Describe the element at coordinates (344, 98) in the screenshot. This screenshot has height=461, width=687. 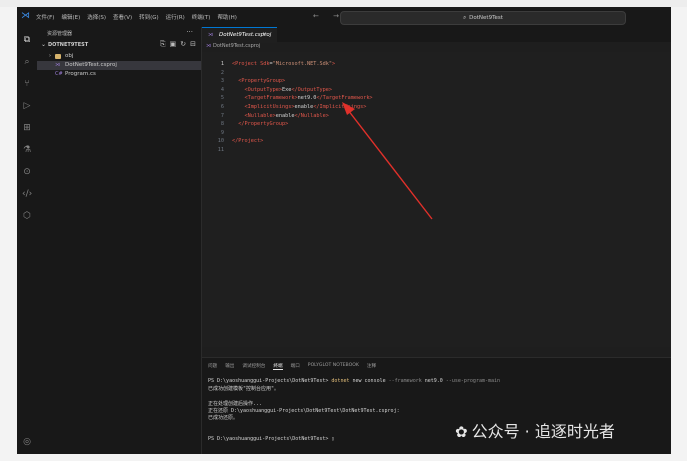
I see `code-token: </TargetFramework>` at that location.